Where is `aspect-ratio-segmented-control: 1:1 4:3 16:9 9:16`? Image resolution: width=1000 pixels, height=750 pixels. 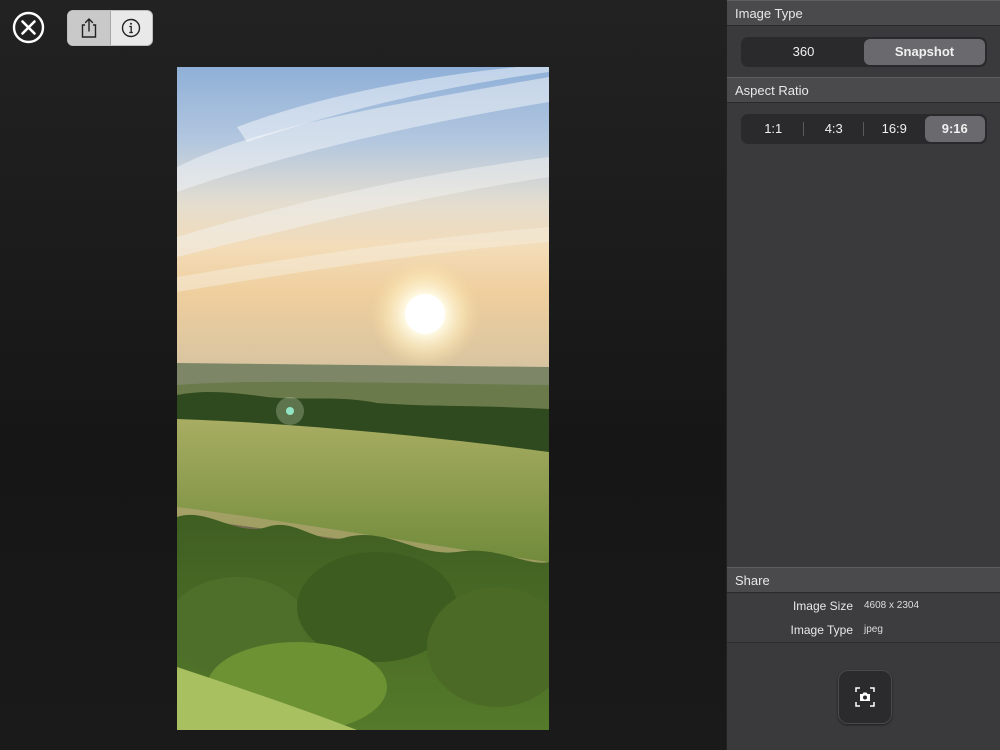 aspect-ratio-segmented-control: 1:1 4:3 16:9 9:16 is located at coordinates (864, 129).